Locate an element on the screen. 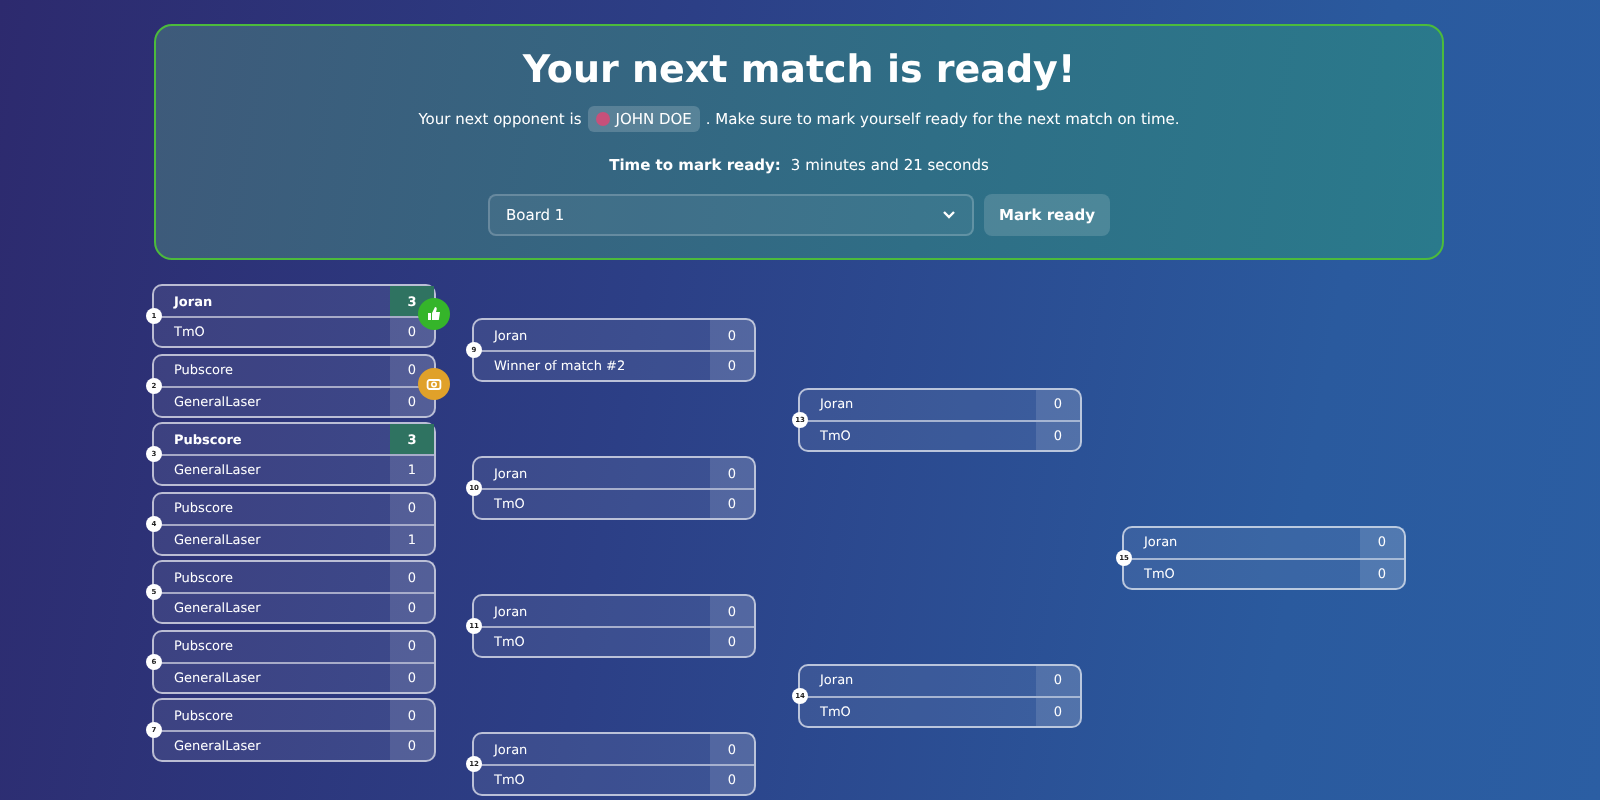 Image resolution: width=1600 pixels, height=800 pixels. chevron-icon is located at coordinates (949, 215).